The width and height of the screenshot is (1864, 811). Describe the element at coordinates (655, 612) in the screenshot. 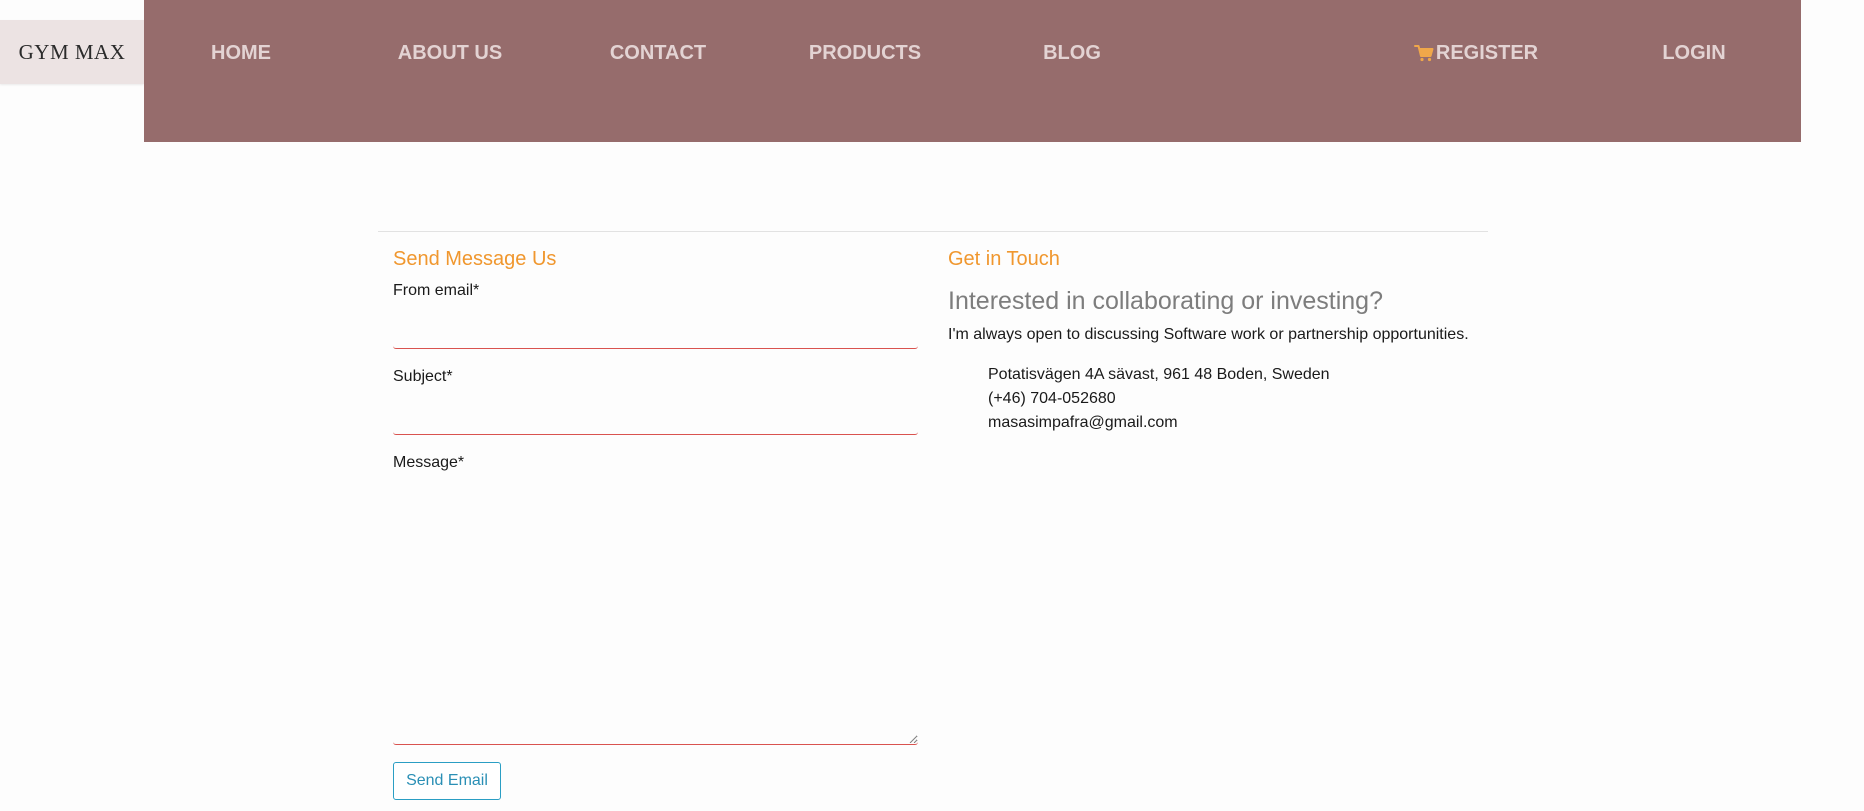

I see `message-field` at that location.